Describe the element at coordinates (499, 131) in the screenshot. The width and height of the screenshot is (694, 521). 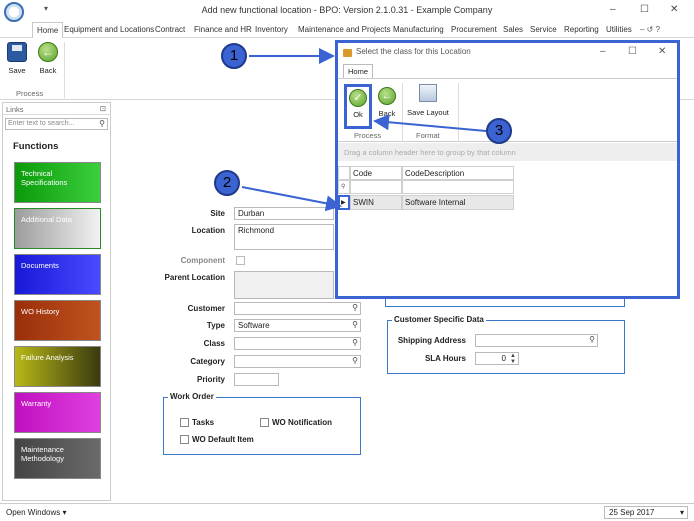
I see `callout-3: 3` at that location.